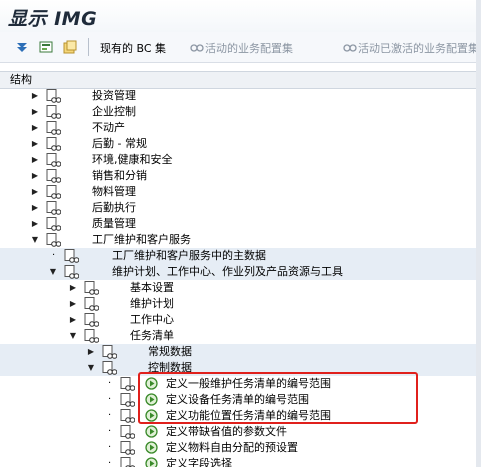 Image resolution: width=481 pixels, height=467 pixels. What do you see at coordinates (418, 48) in the screenshot?
I see `active-config-activated-button: 活动已激活的业务配置集` at bounding box center [418, 48].